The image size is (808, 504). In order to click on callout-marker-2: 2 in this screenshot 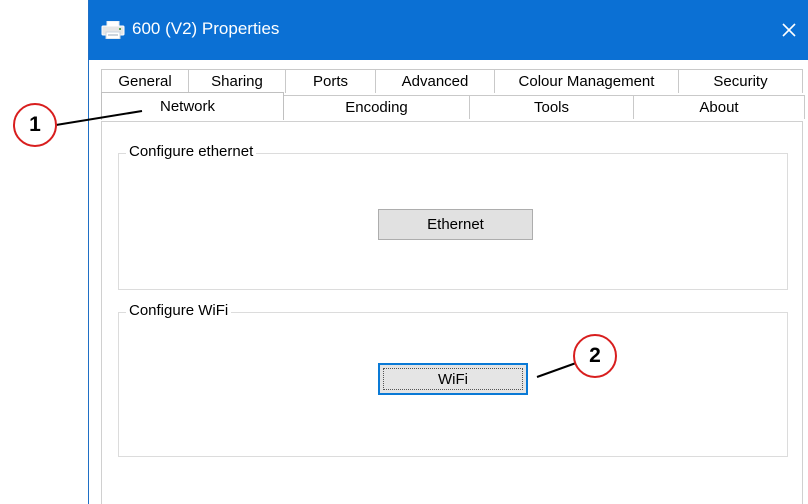, I will do `click(595, 356)`.